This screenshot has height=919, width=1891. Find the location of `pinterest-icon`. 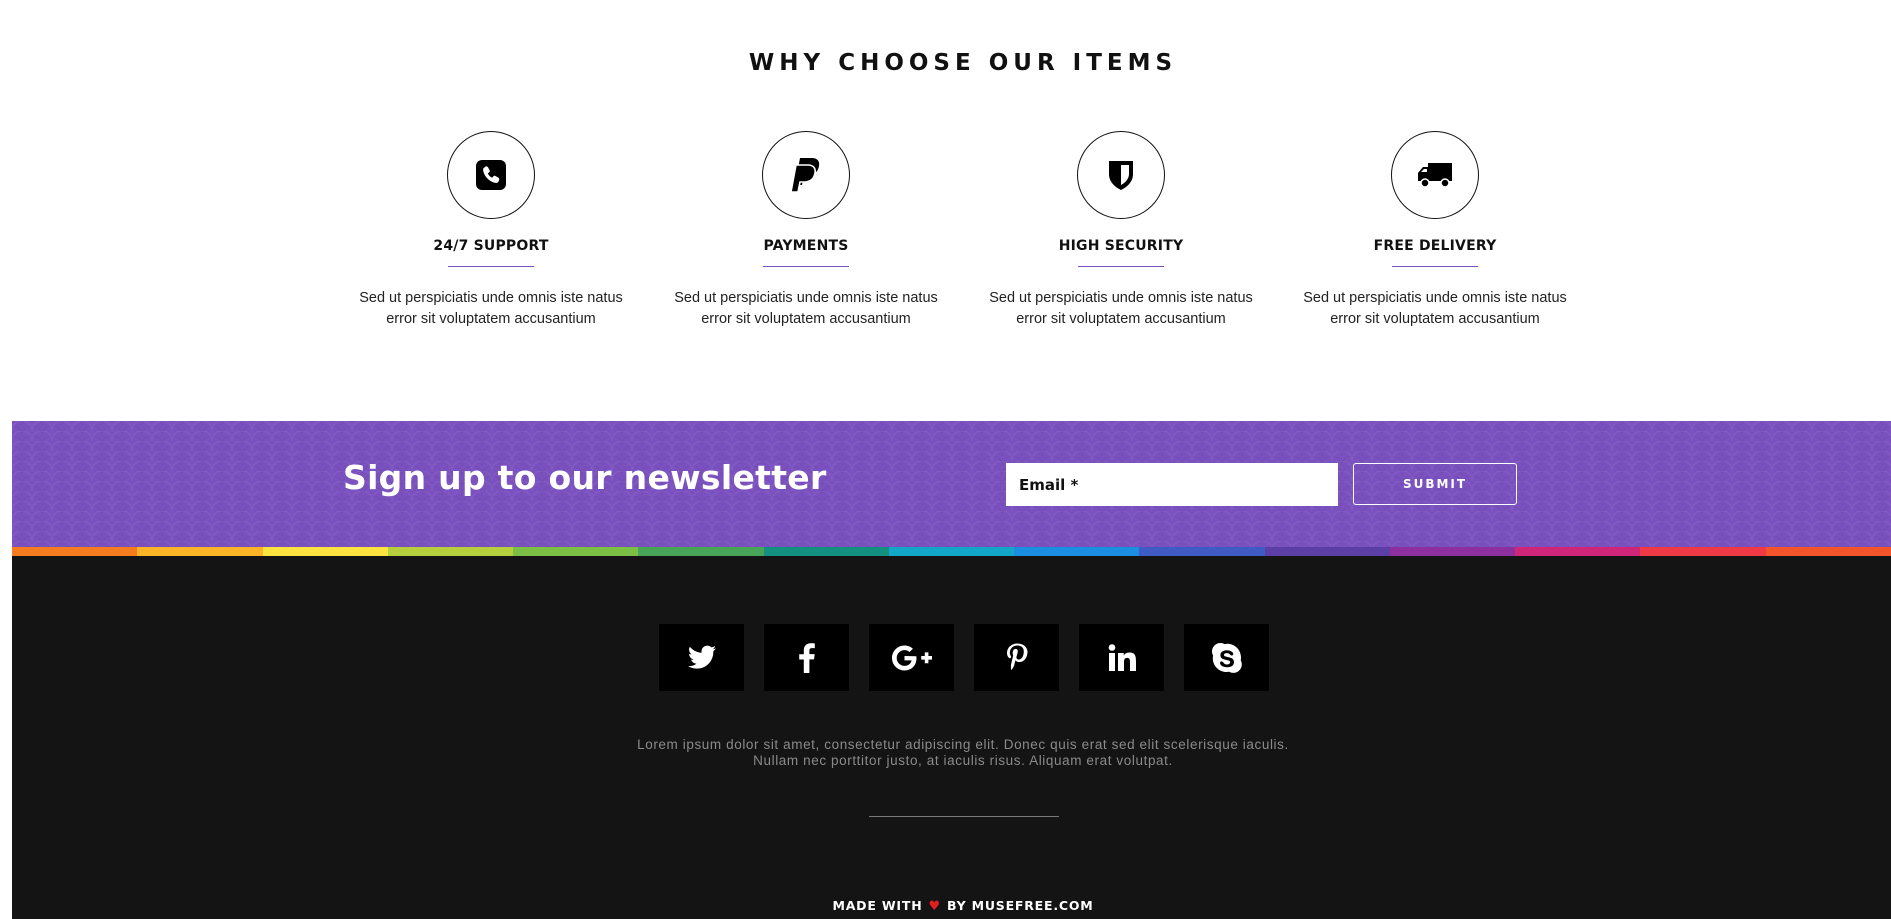

pinterest-icon is located at coordinates (1016, 656).